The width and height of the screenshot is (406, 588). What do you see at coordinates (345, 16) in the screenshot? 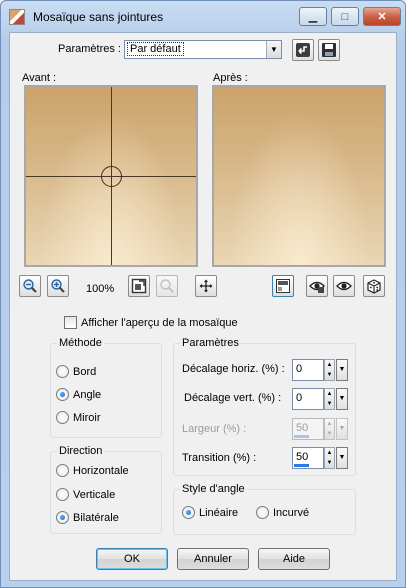
I see `maximize-button: □` at bounding box center [345, 16].